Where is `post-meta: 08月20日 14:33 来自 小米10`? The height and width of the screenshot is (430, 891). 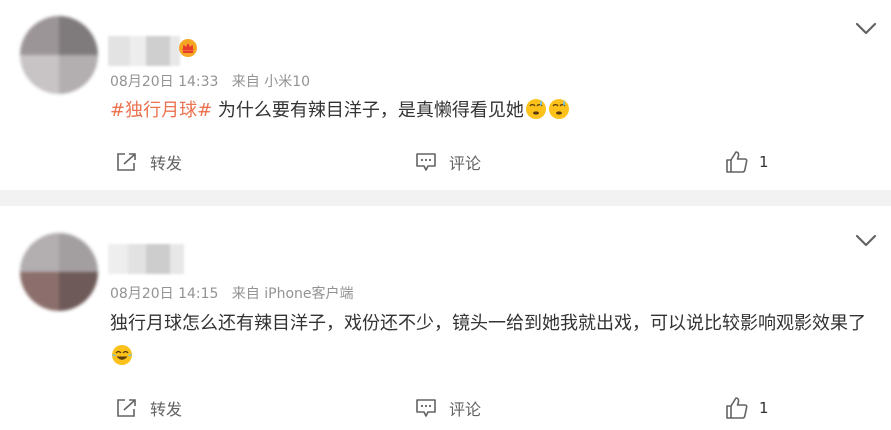 post-meta: 08月20日 14:33 来自 小米10 is located at coordinates (210, 81).